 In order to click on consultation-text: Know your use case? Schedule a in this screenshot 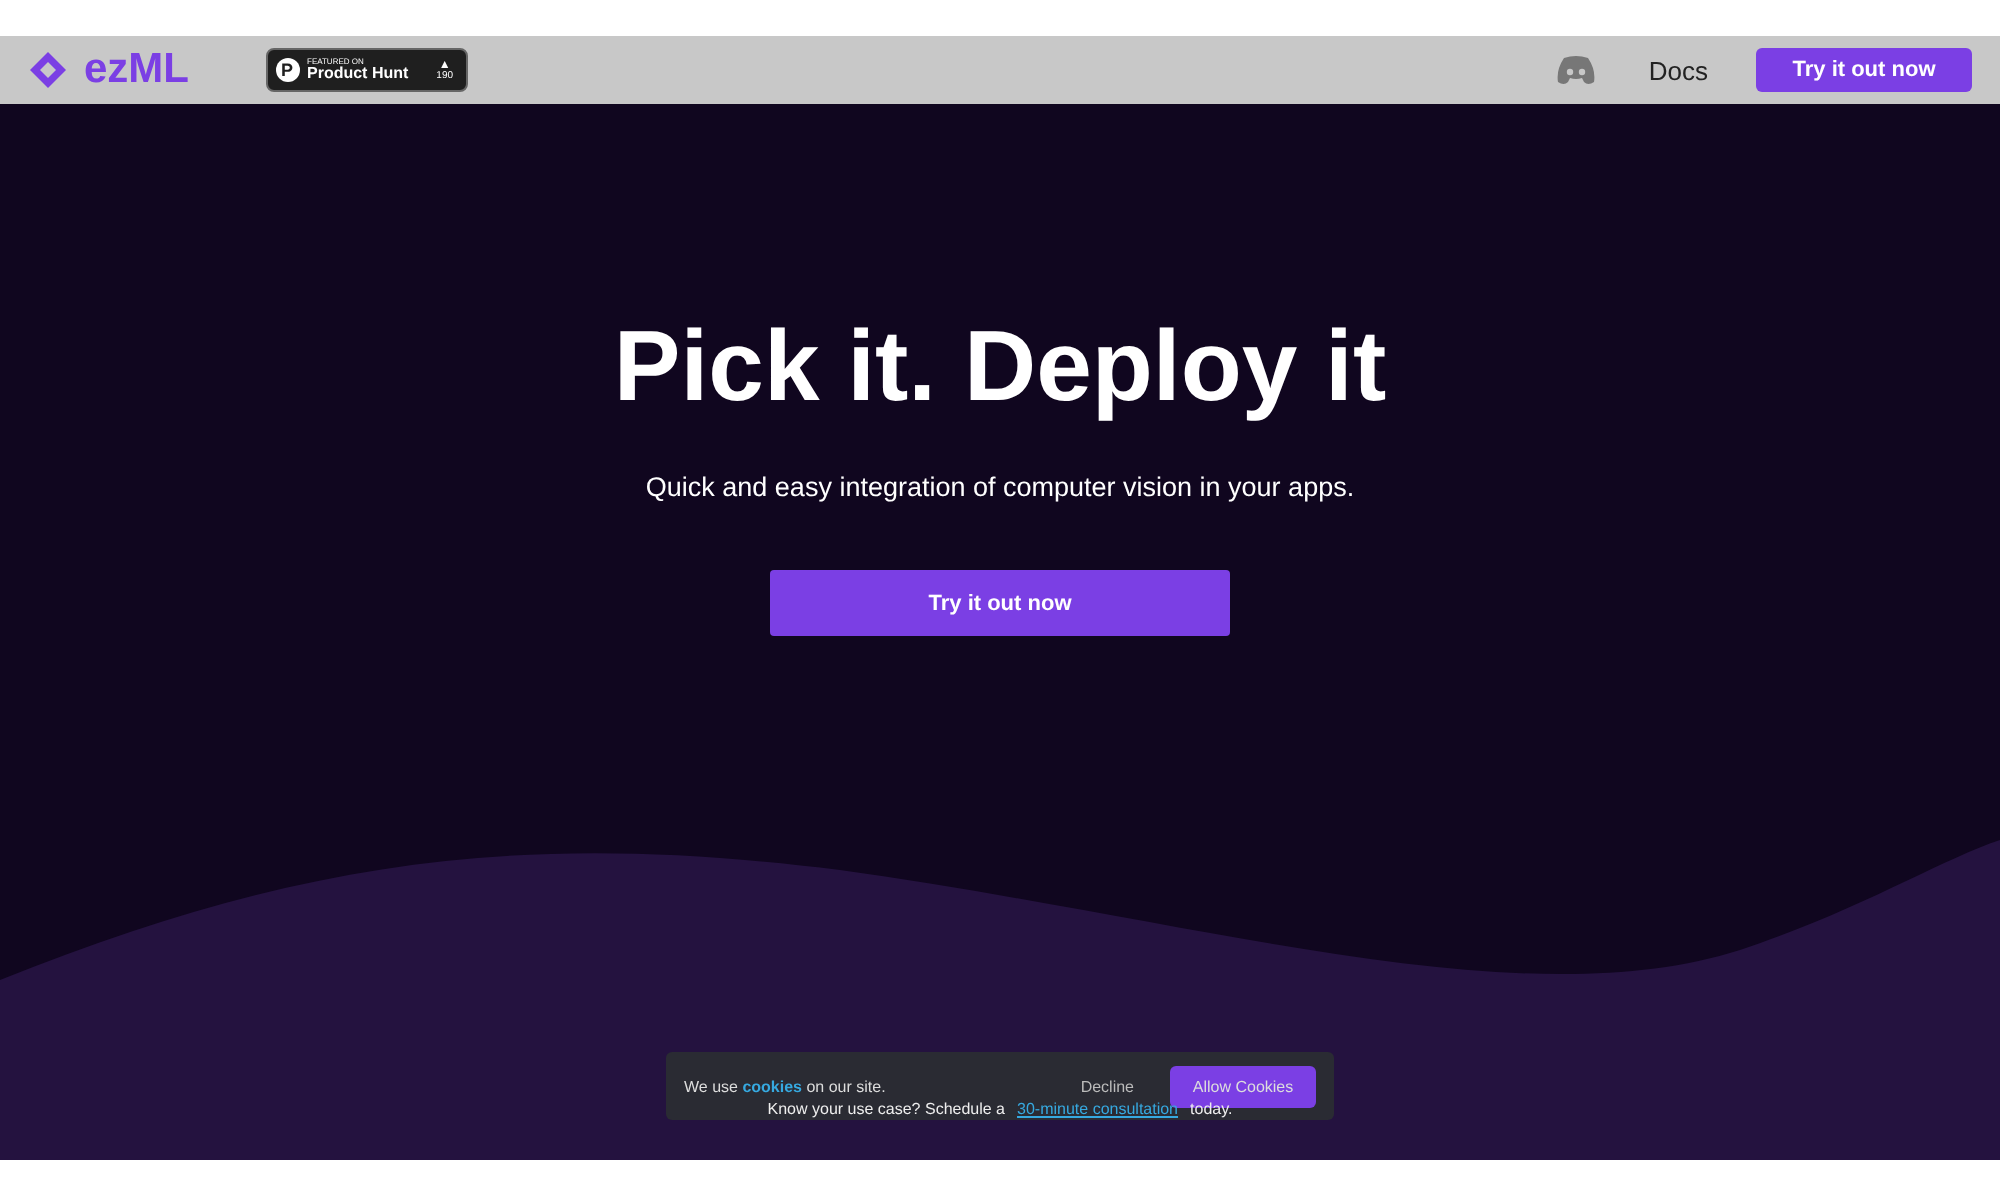, I will do `click(886, 1109)`.